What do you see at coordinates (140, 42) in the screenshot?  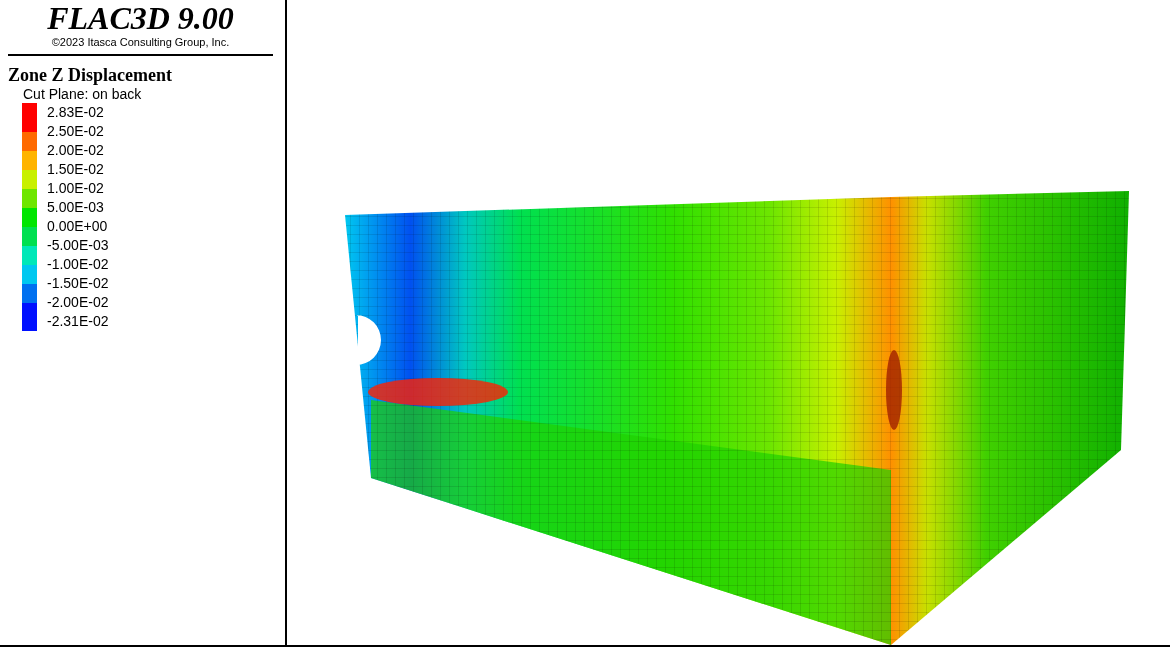 I see `copyright-text: ©2023 Itasca Consulting Group, Inc.` at bounding box center [140, 42].